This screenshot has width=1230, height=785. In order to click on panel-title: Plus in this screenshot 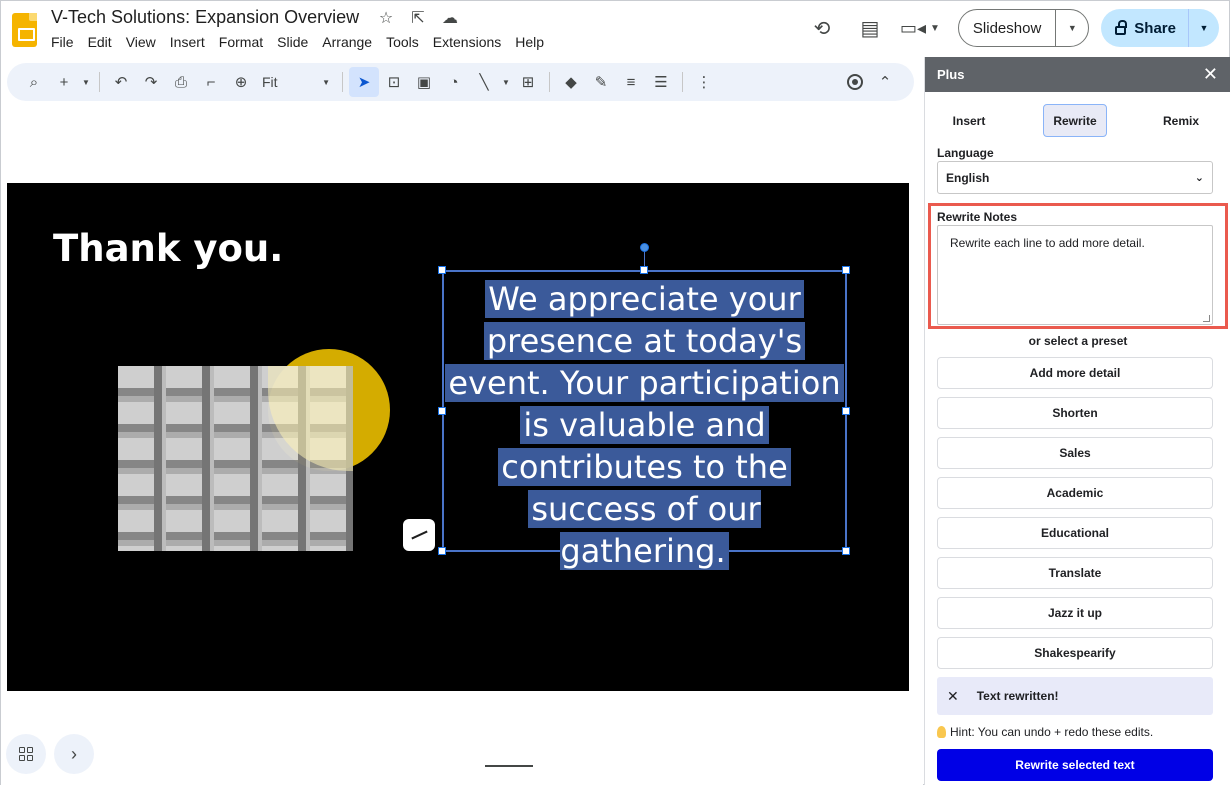, I will do `click(951, 74)`.